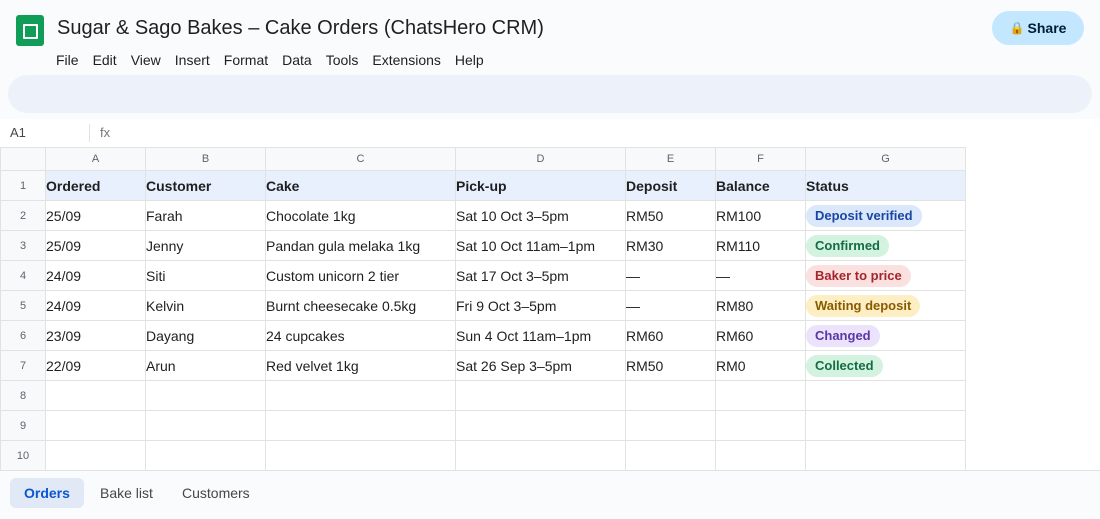  I want to click on name-box: A1, so click(18, 132).